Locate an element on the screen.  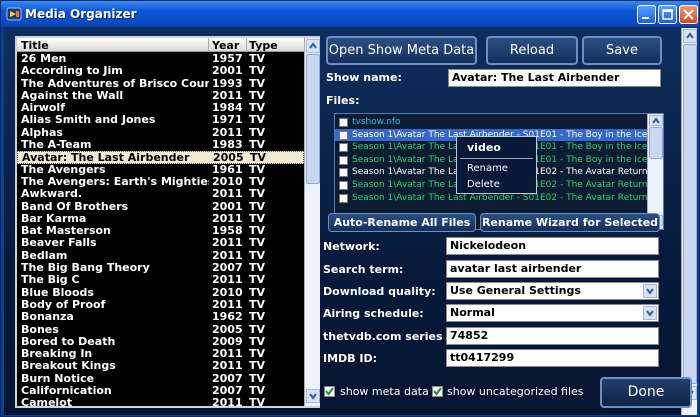
done-button: Done is located at coordinates (646, 392).